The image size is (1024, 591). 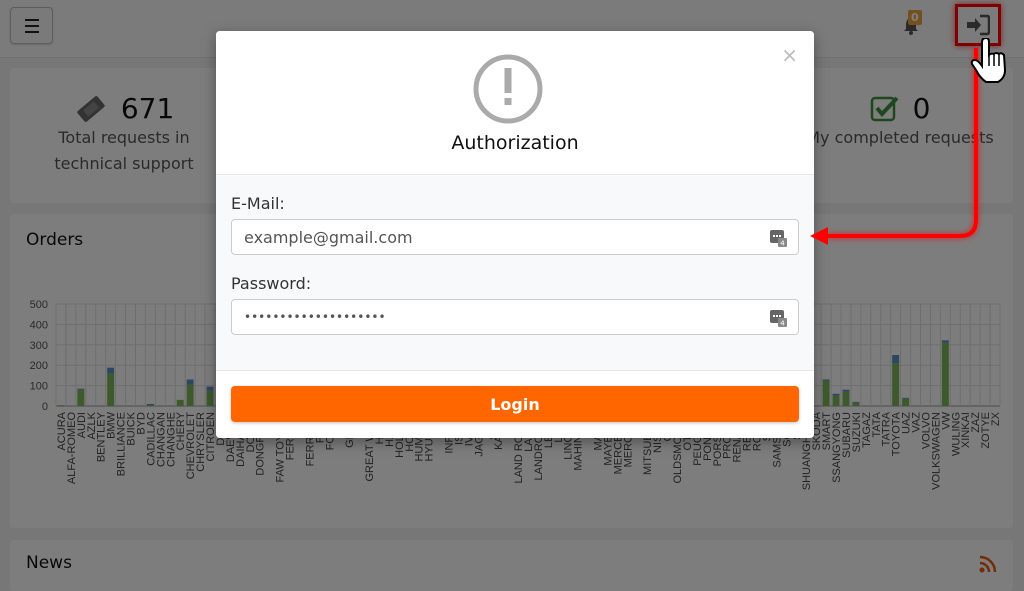 I want to click on modal-footer: Login, so click(x=515, y=404).